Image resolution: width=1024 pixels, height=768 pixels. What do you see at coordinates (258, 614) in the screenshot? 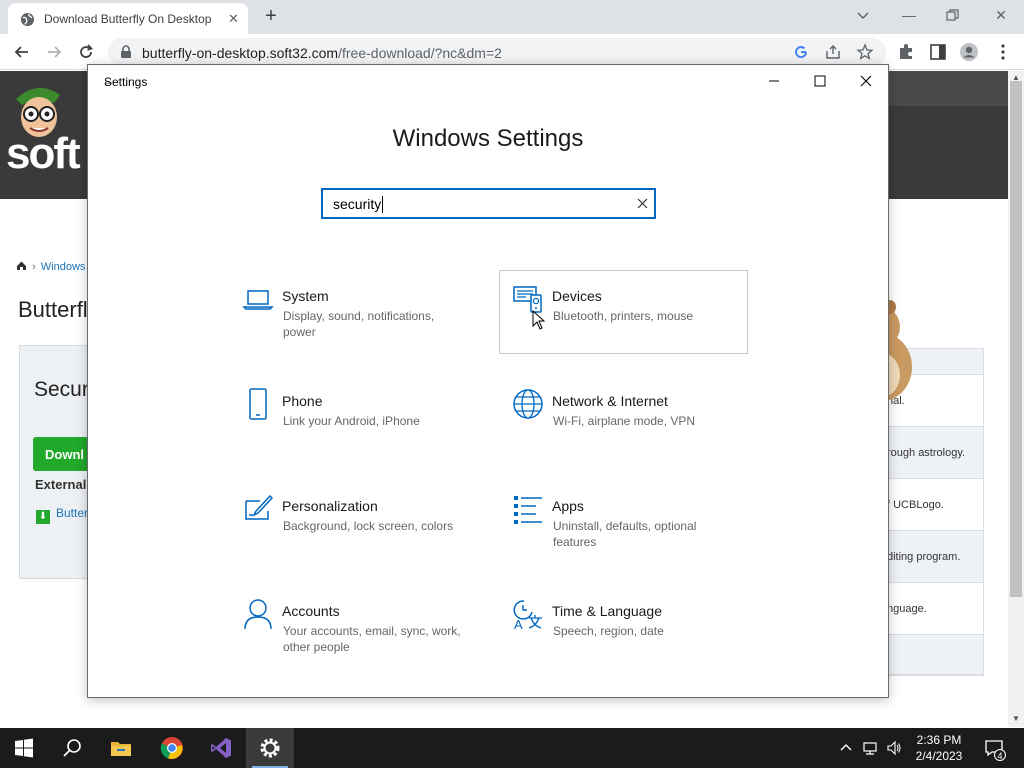
I see `person-icon` at bounding box center [258, 614].